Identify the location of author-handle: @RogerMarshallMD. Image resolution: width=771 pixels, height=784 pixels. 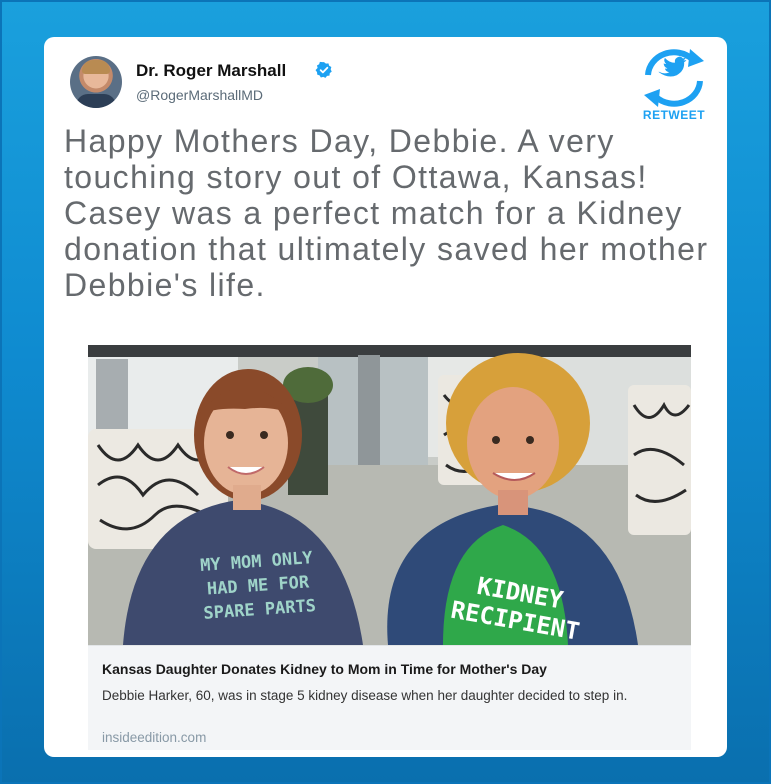
(199, 95).